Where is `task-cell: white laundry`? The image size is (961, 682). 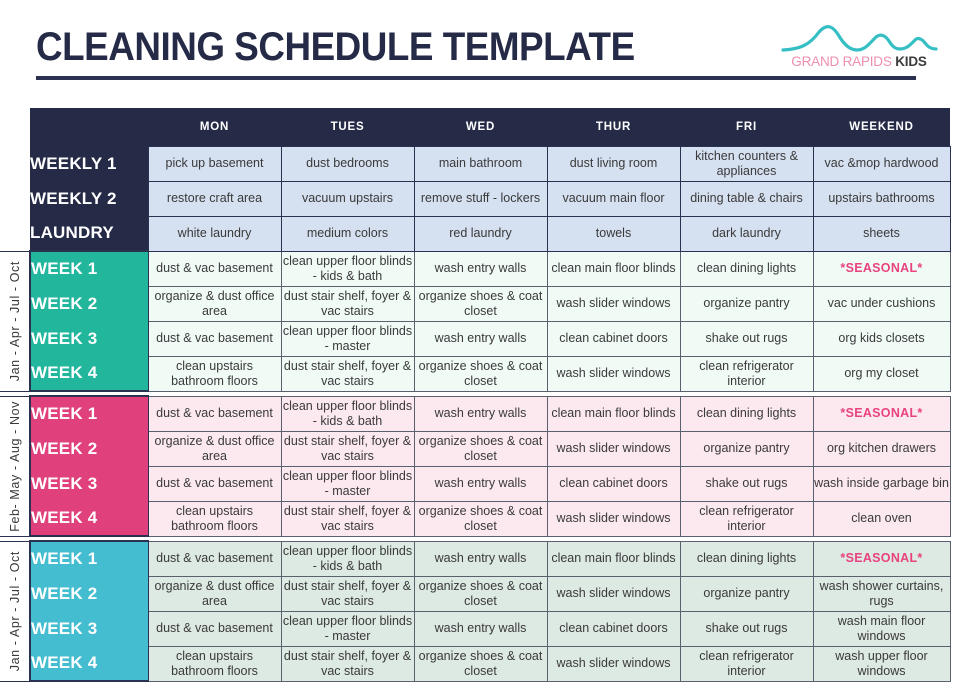 task-cell: white laundry is located at coordinates (214, 233).